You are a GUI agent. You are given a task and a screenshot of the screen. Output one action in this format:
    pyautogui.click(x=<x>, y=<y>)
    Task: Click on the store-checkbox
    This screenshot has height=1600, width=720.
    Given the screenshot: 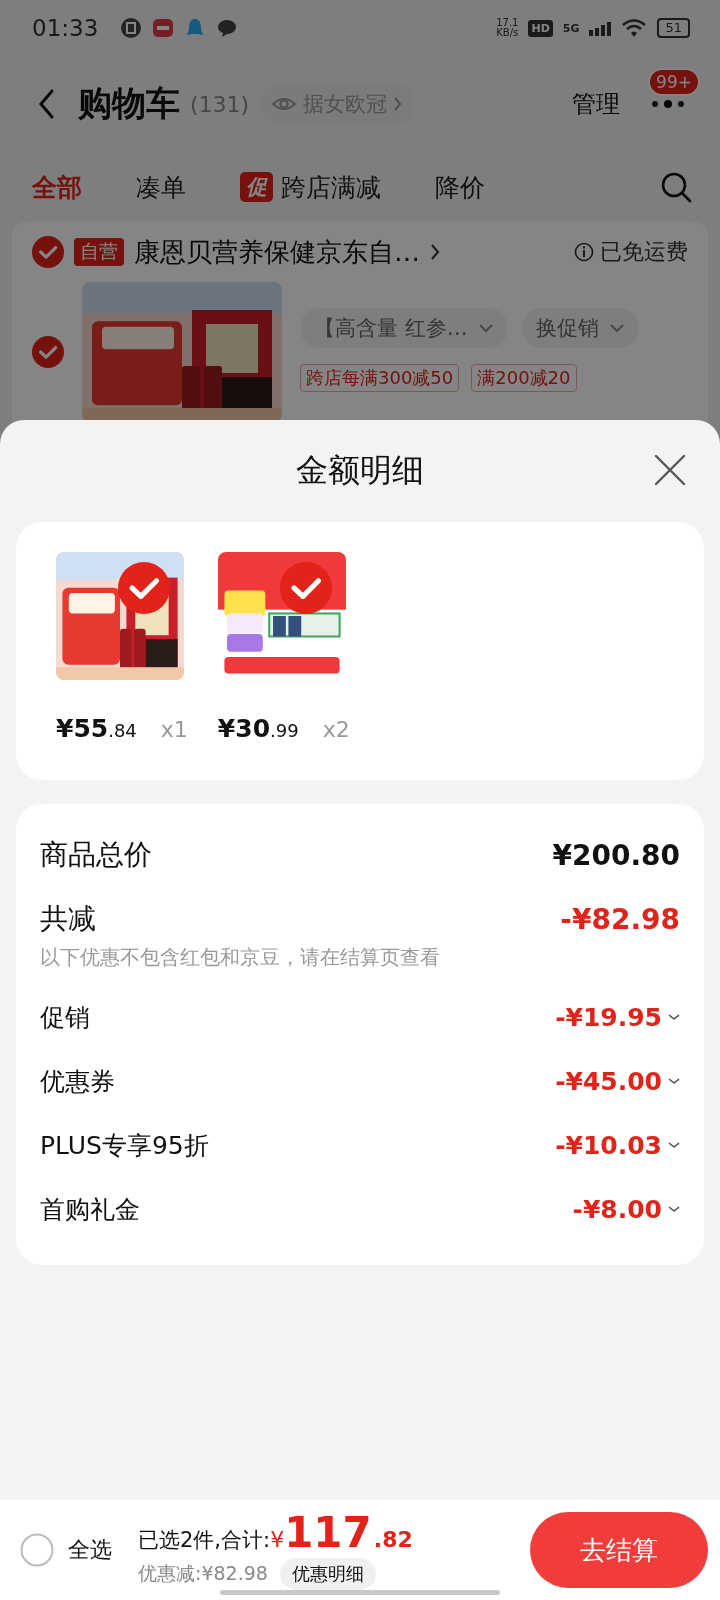 What is the action you would take?
    pyautogui.click(x=48, y=252)
    